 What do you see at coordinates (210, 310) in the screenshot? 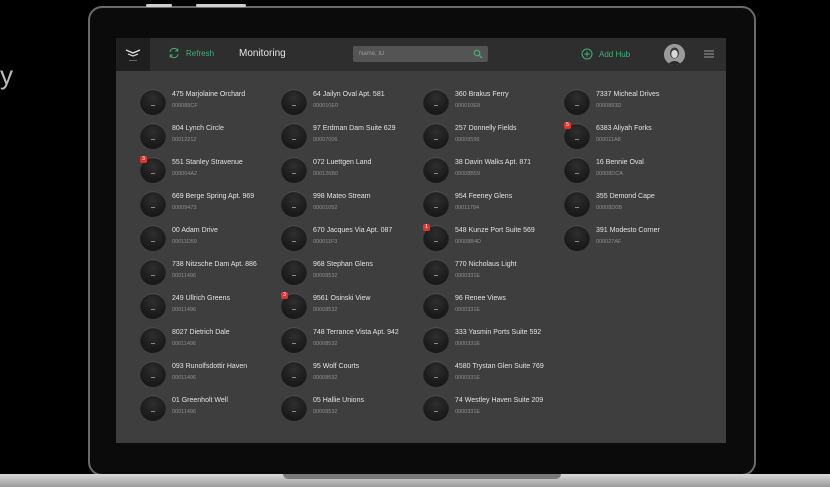
I see `hub-item: 249 Ullrich Greens 00011496` at bounding box center [210, 310].